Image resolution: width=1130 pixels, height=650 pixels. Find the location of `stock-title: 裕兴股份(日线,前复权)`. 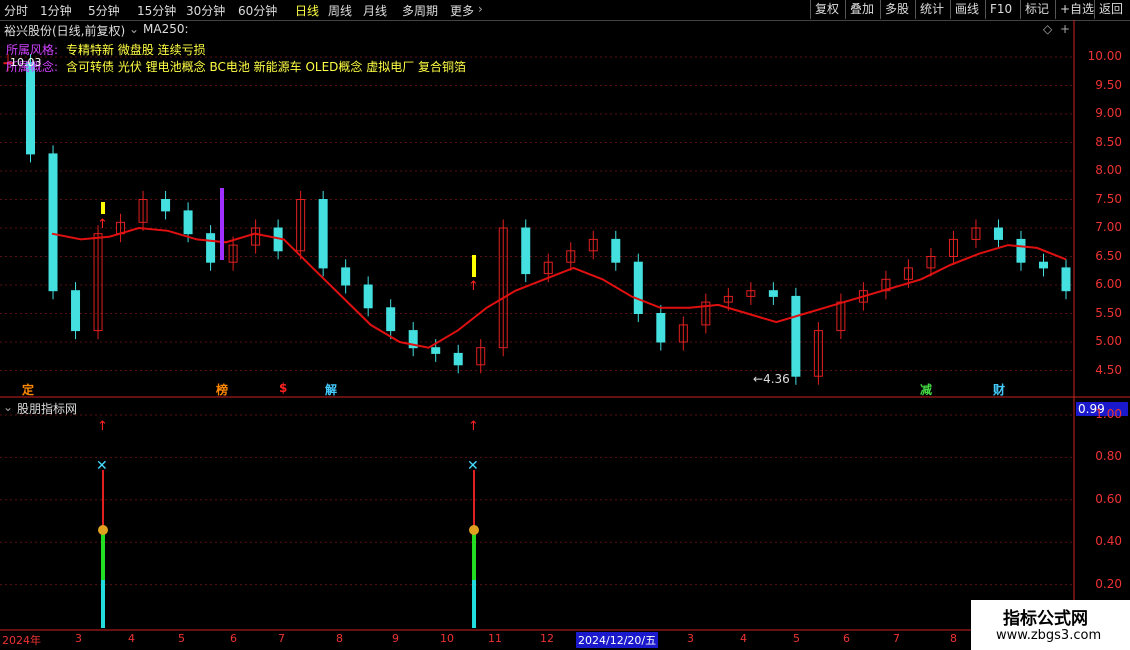

stock-title: 裕兴股份(日线,前复权) is located at coordinates (65, 31).